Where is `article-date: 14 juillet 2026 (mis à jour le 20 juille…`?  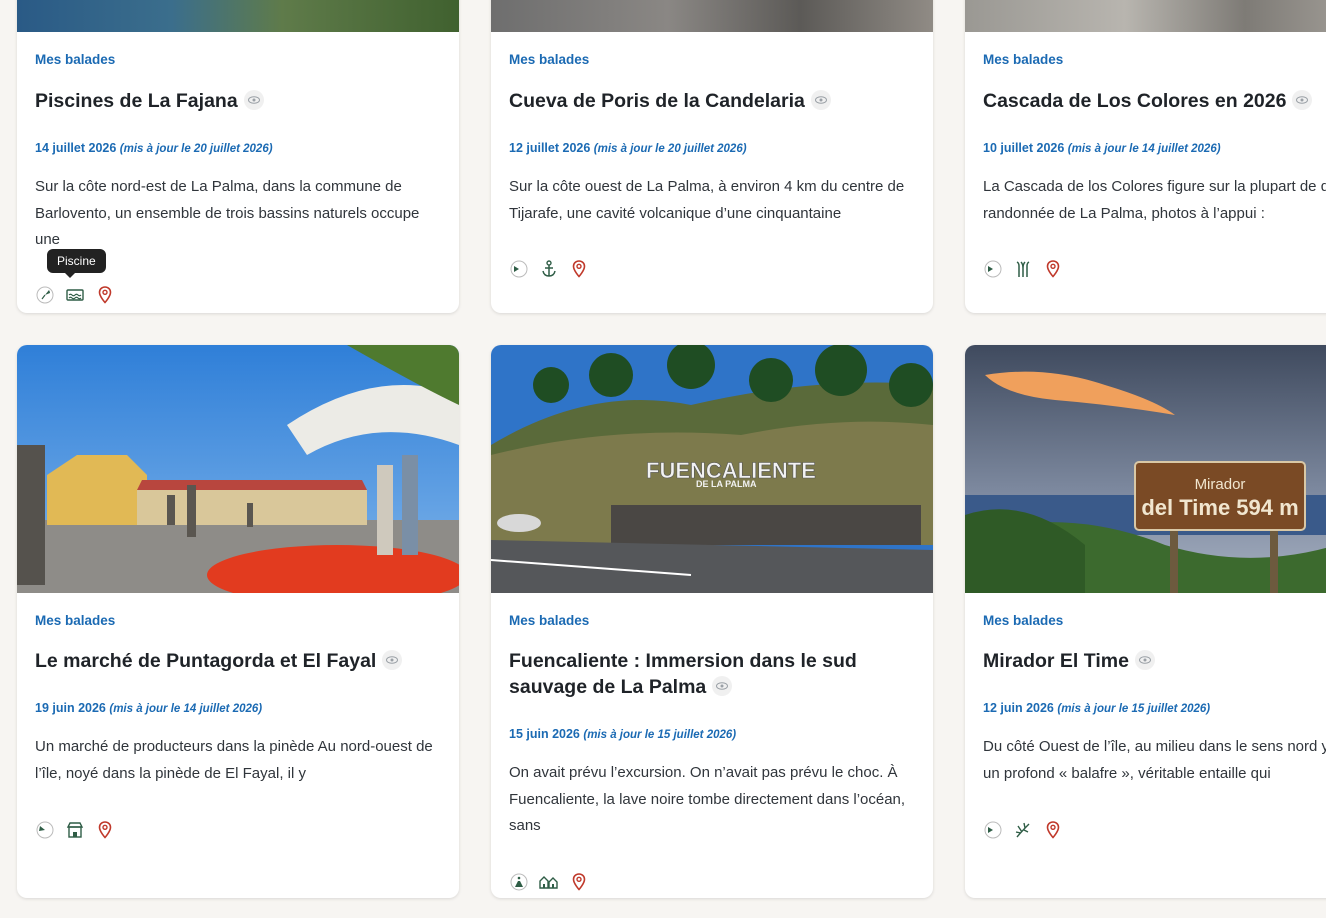 article-date: 14 juillet 2026 (mis à jour le 20 juille… is located at coordinates (154, 148).